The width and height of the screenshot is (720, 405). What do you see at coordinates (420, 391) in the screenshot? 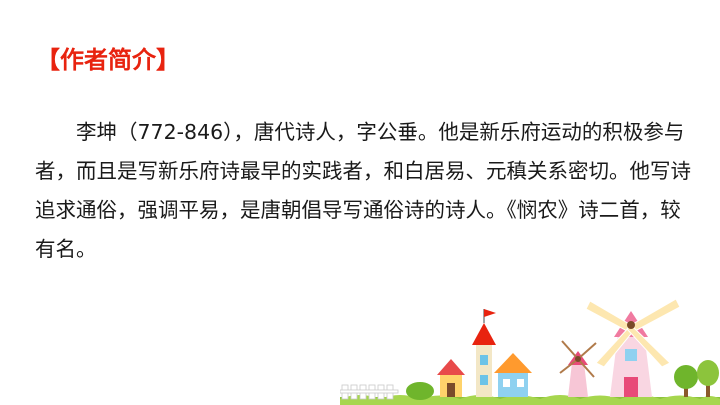
I see `bush` at bounding box center [420, 391].